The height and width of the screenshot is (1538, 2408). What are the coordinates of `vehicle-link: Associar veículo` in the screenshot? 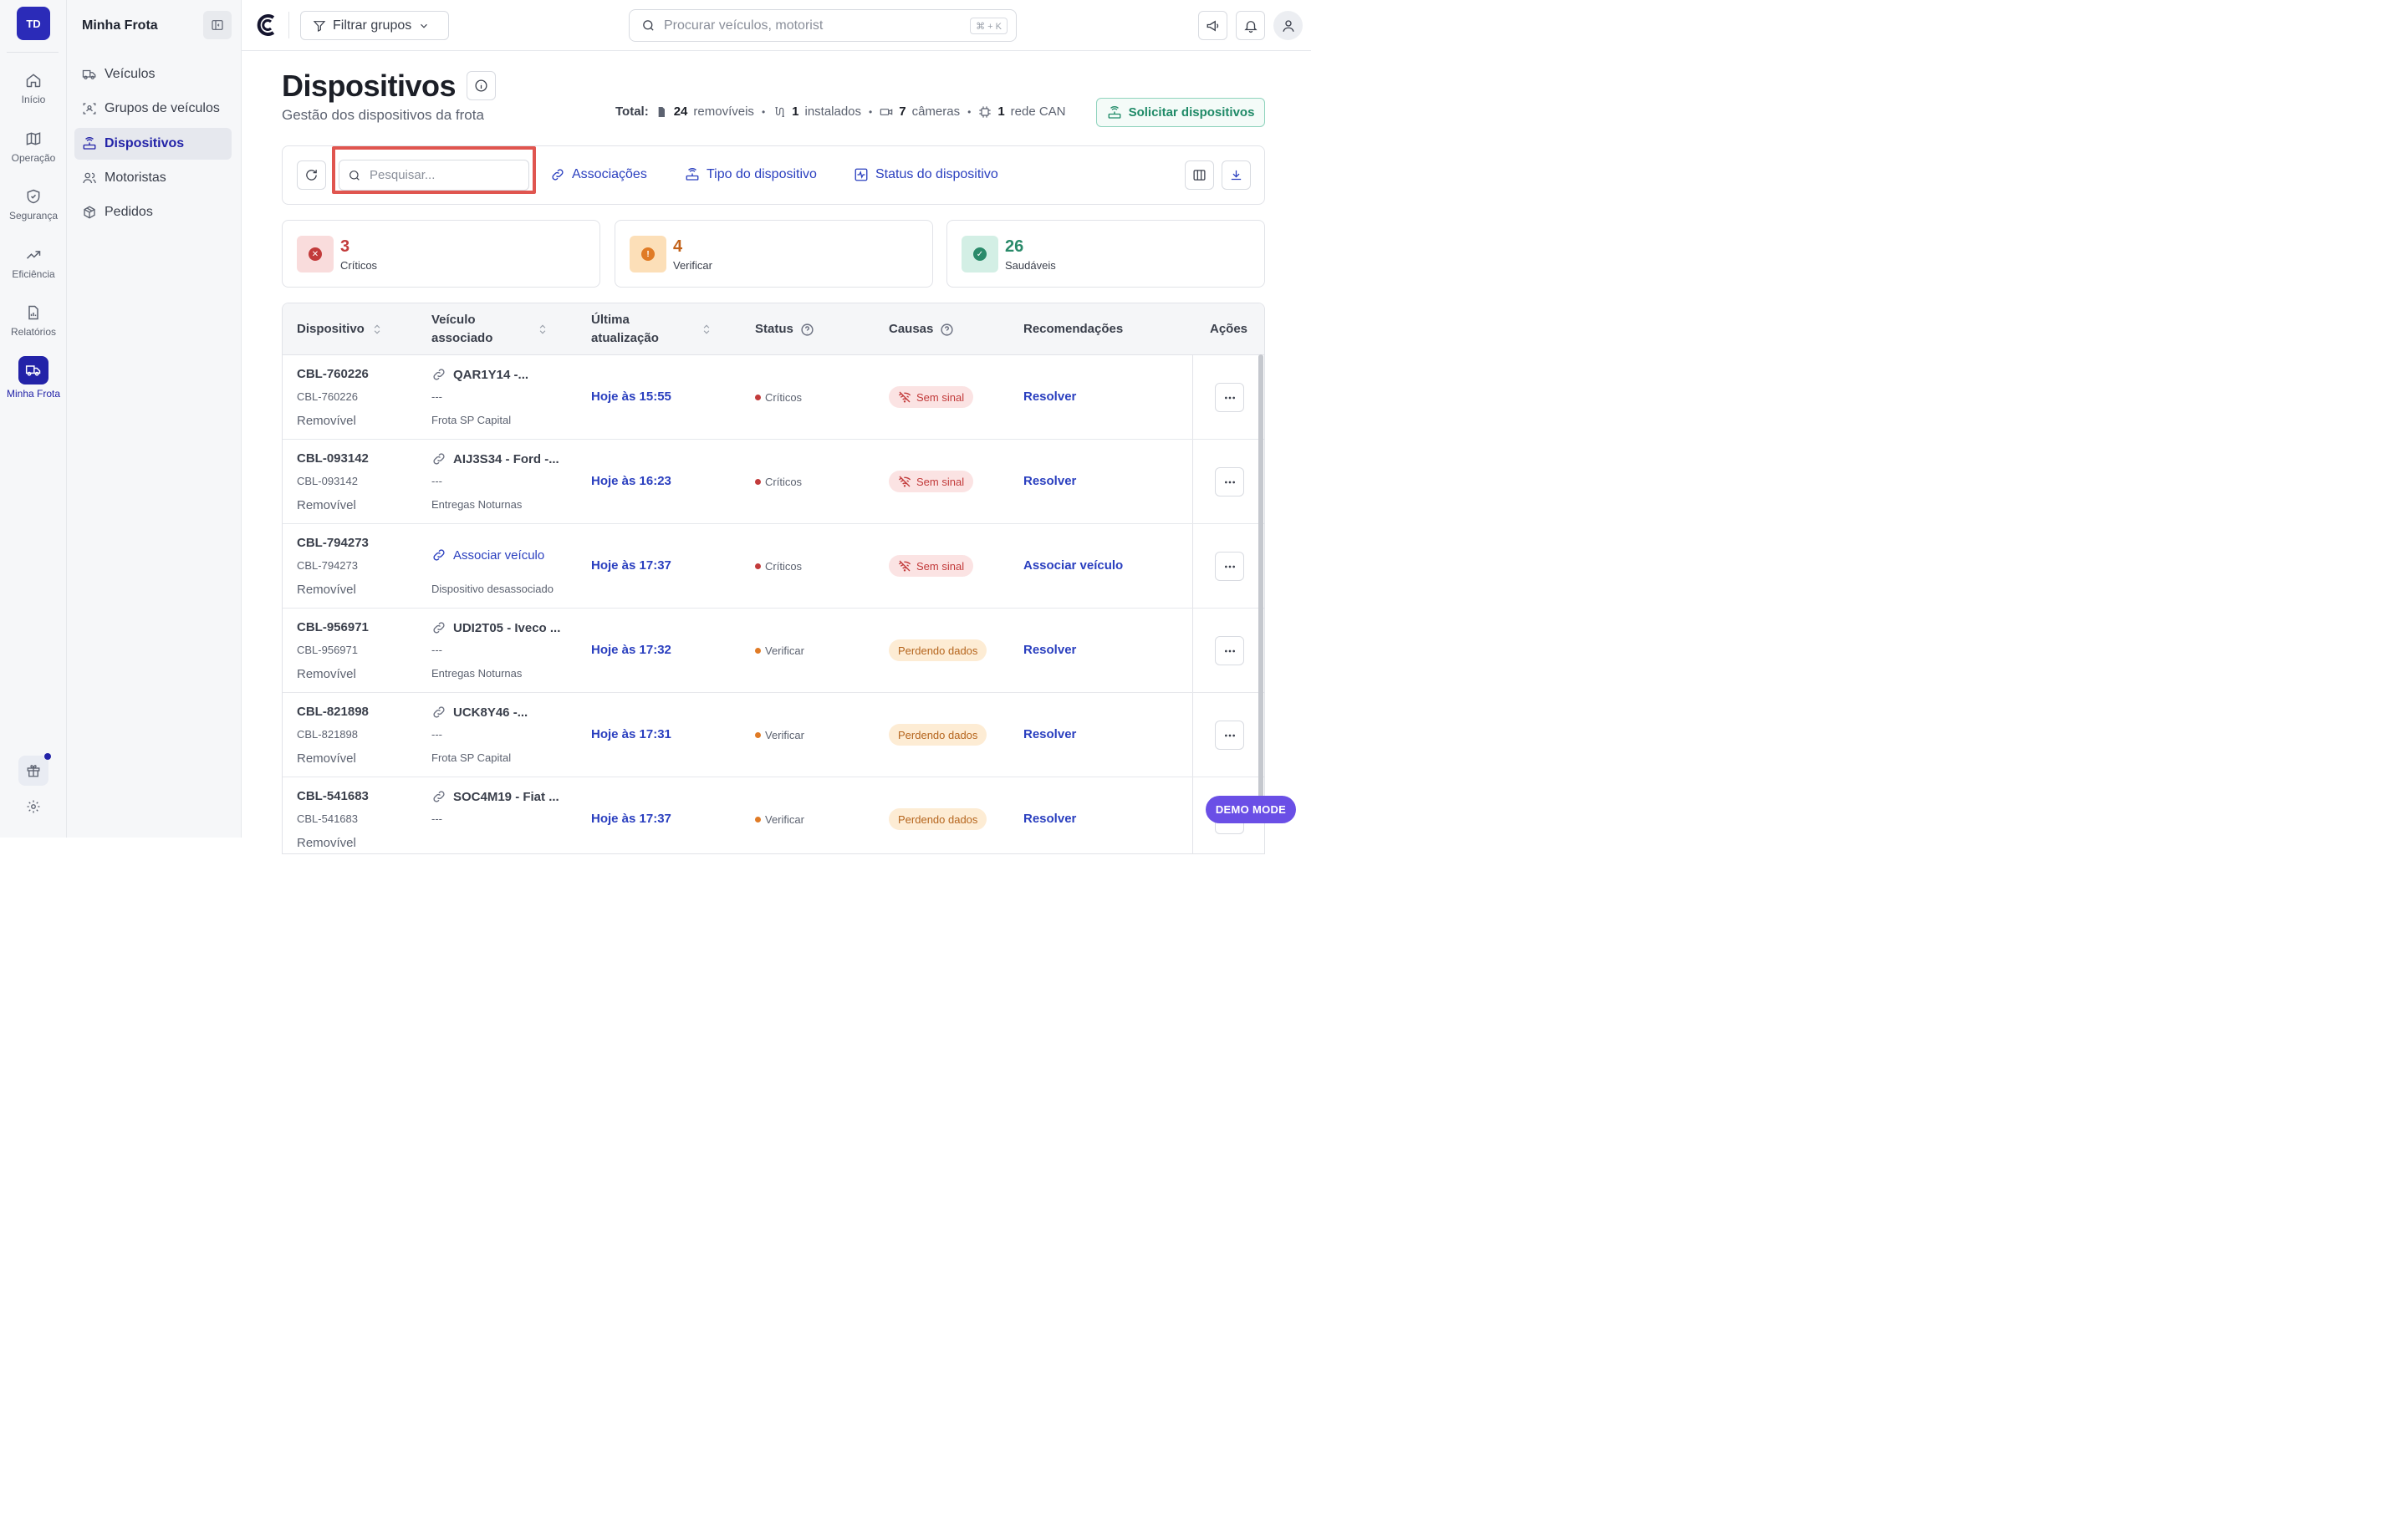 It's located at (487, 555).